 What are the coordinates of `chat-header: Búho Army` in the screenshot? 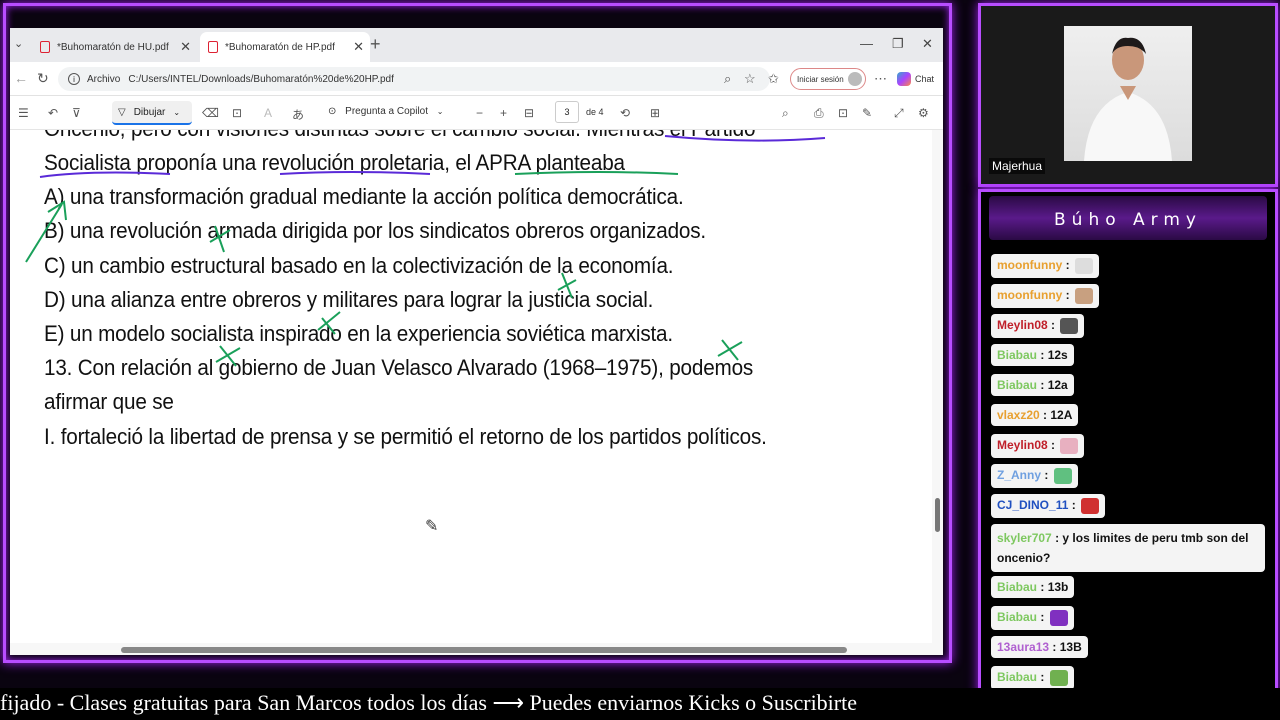 It's located at (1128, 218).